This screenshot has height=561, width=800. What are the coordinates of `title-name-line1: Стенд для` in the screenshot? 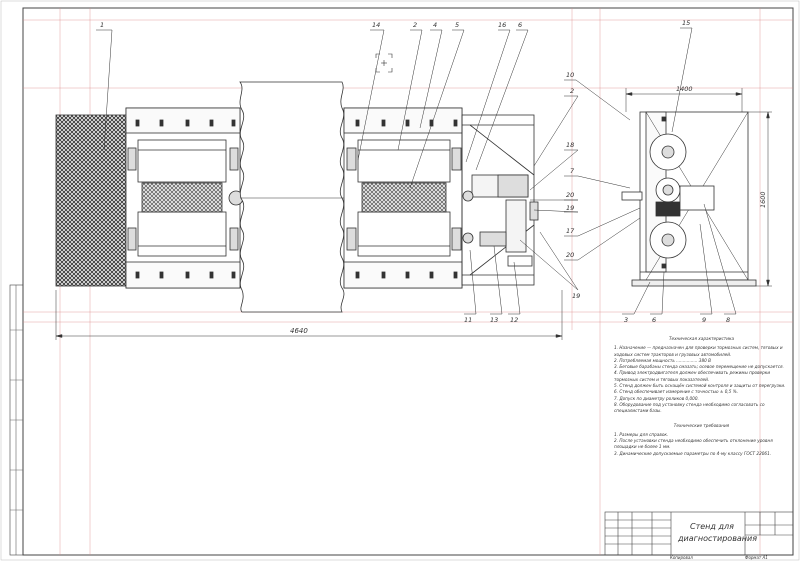 It's located at (712, 526).